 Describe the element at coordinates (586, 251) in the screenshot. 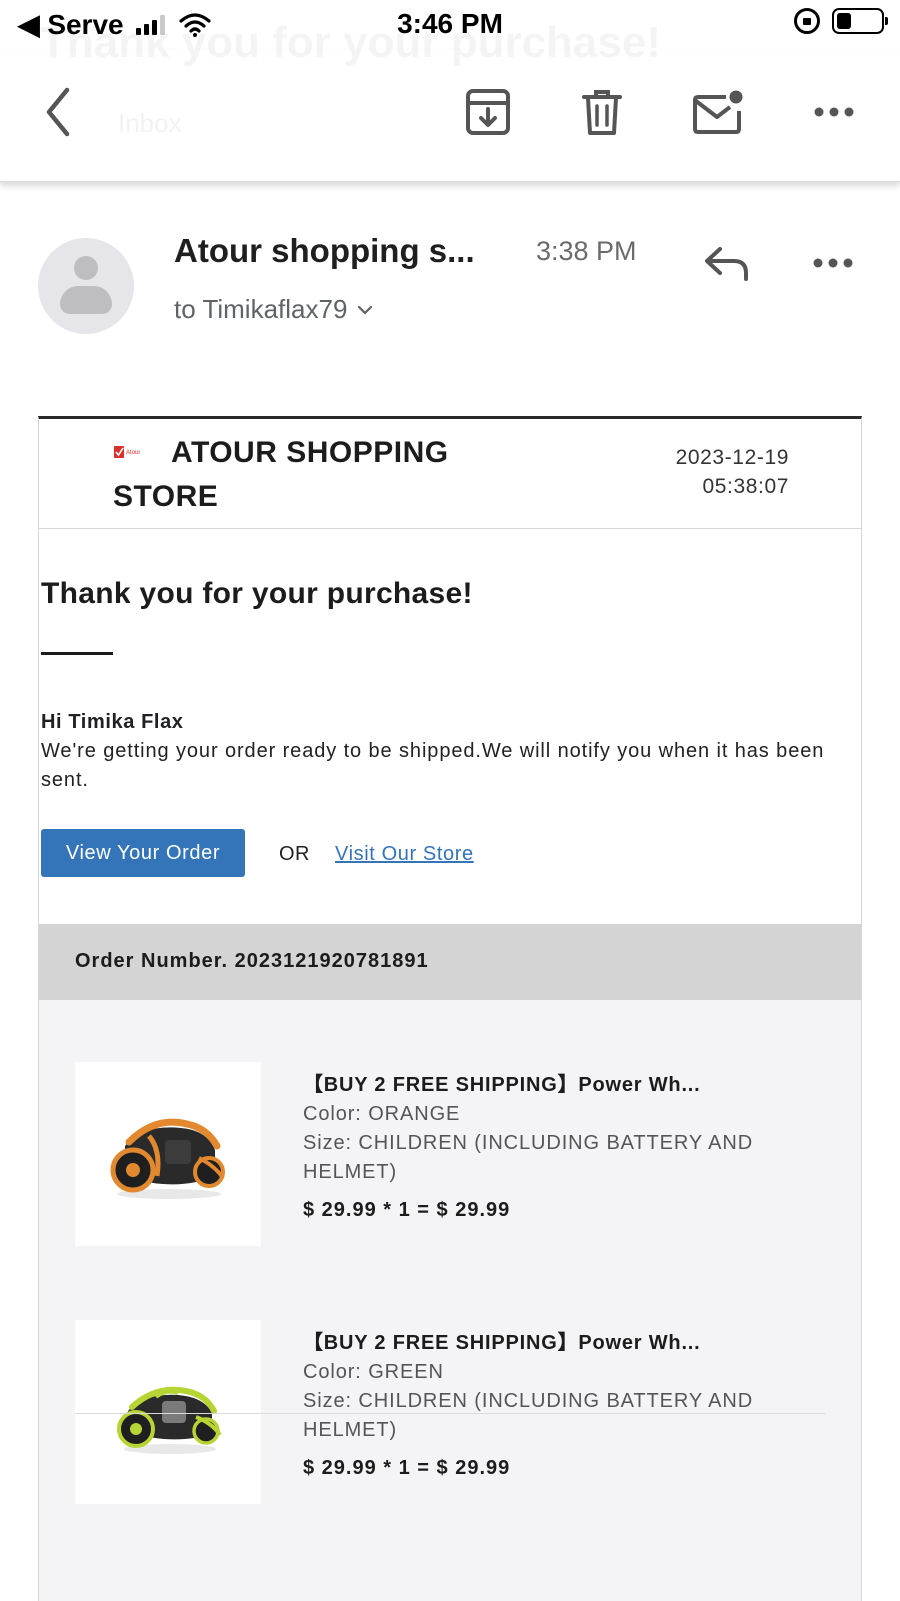

I see `sent-time: 3:38 PM` at that location.